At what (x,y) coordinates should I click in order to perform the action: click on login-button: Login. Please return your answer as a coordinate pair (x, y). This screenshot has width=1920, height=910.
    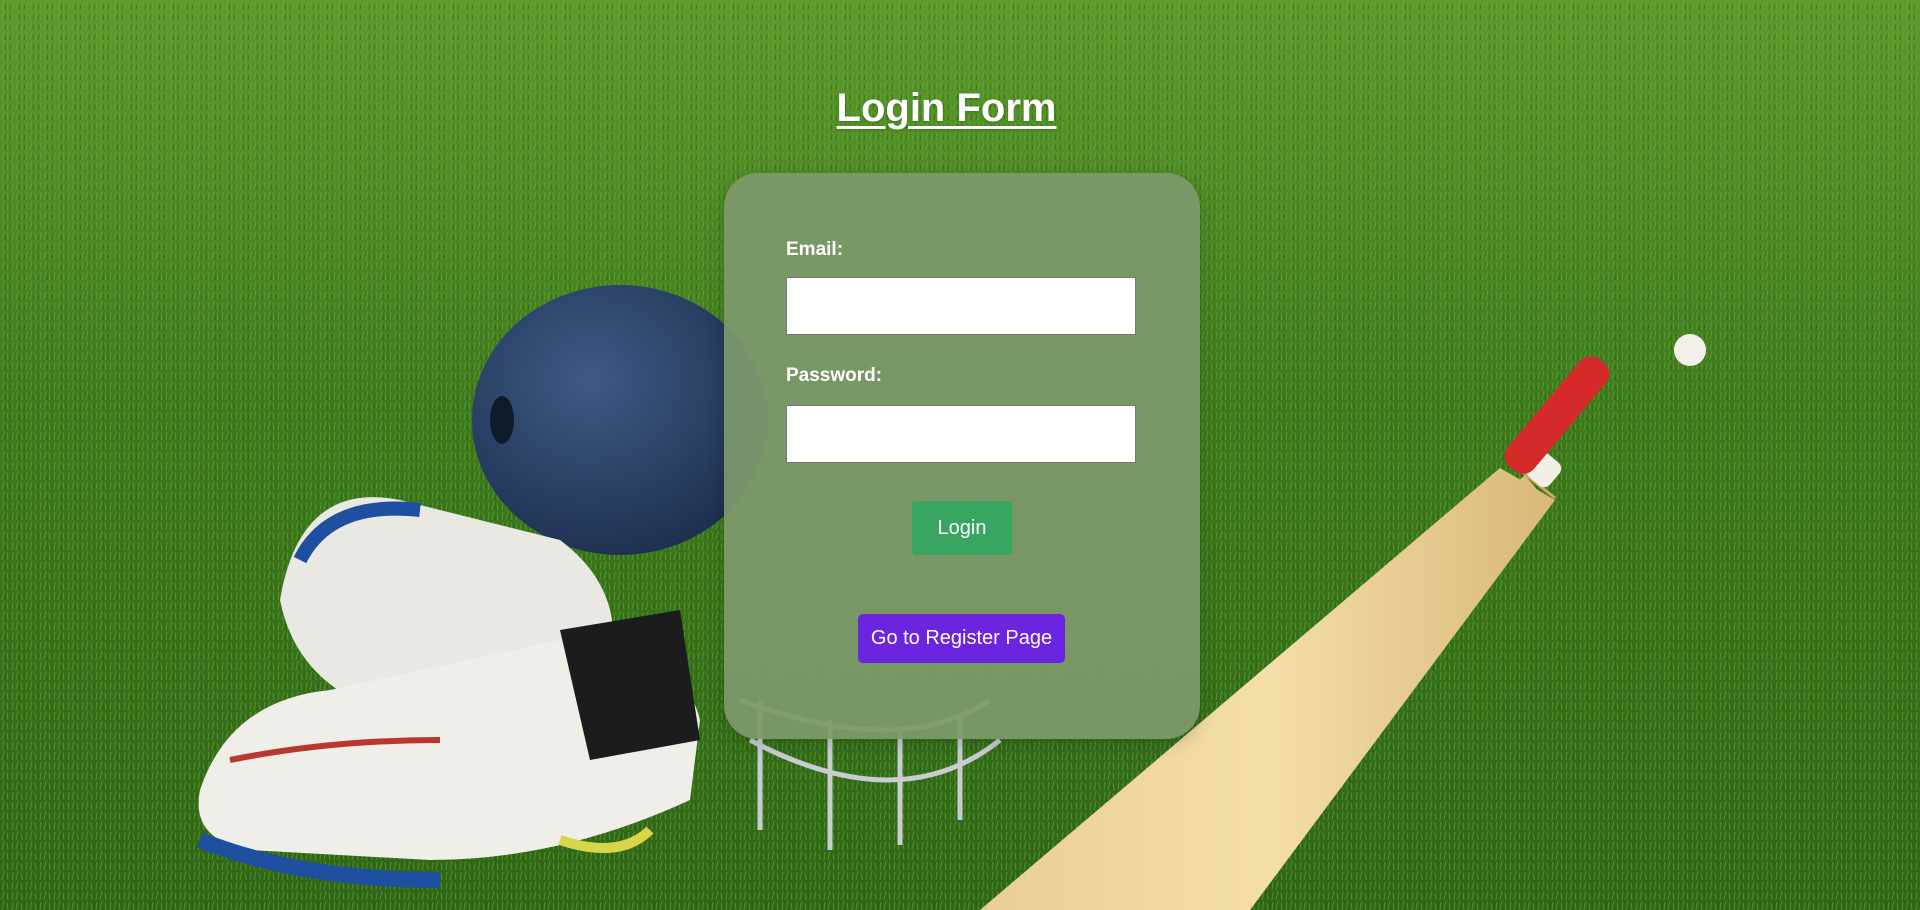
    Looking at the image, I should click on (962, 528).